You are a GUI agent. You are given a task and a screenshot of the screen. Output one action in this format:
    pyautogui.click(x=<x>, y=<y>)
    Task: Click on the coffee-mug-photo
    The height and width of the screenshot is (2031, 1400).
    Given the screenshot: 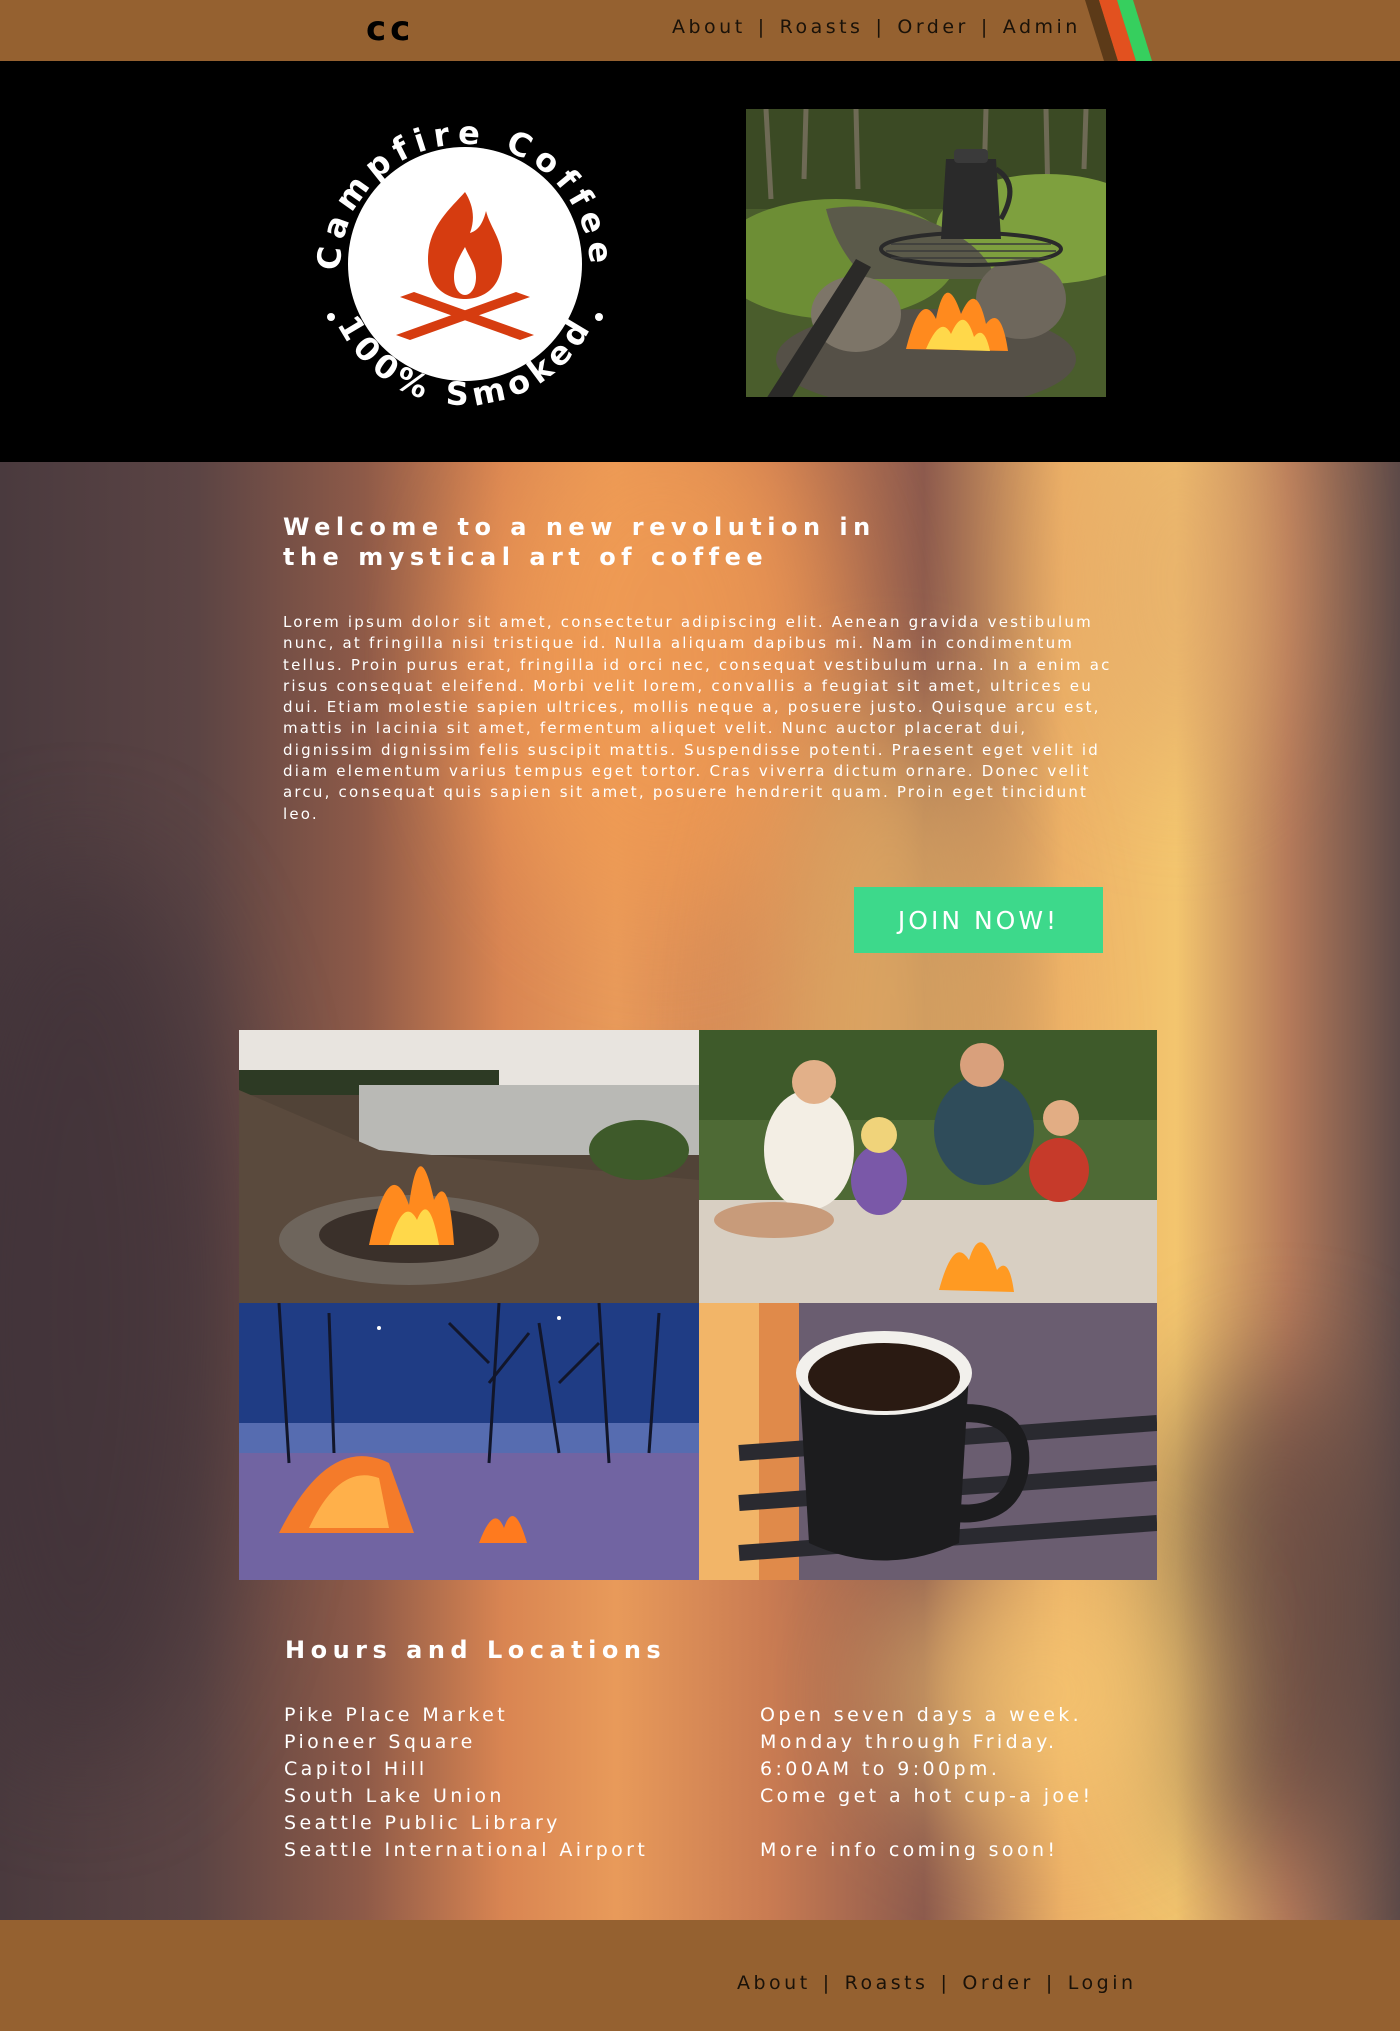 What is the action you would take?
    pyautogui.click(x=928, y=1441)
    